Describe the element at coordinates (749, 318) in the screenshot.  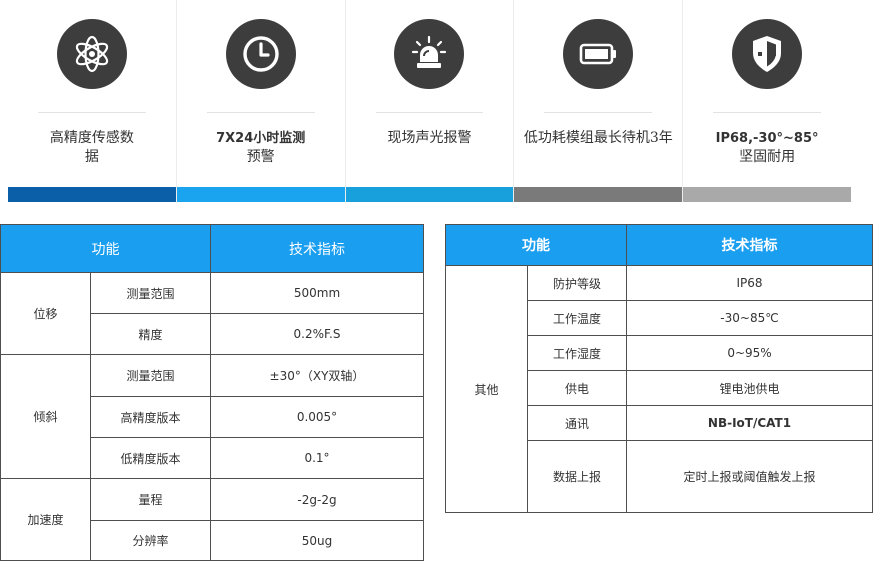
I see `value-cell: -30~85℃` at that location.